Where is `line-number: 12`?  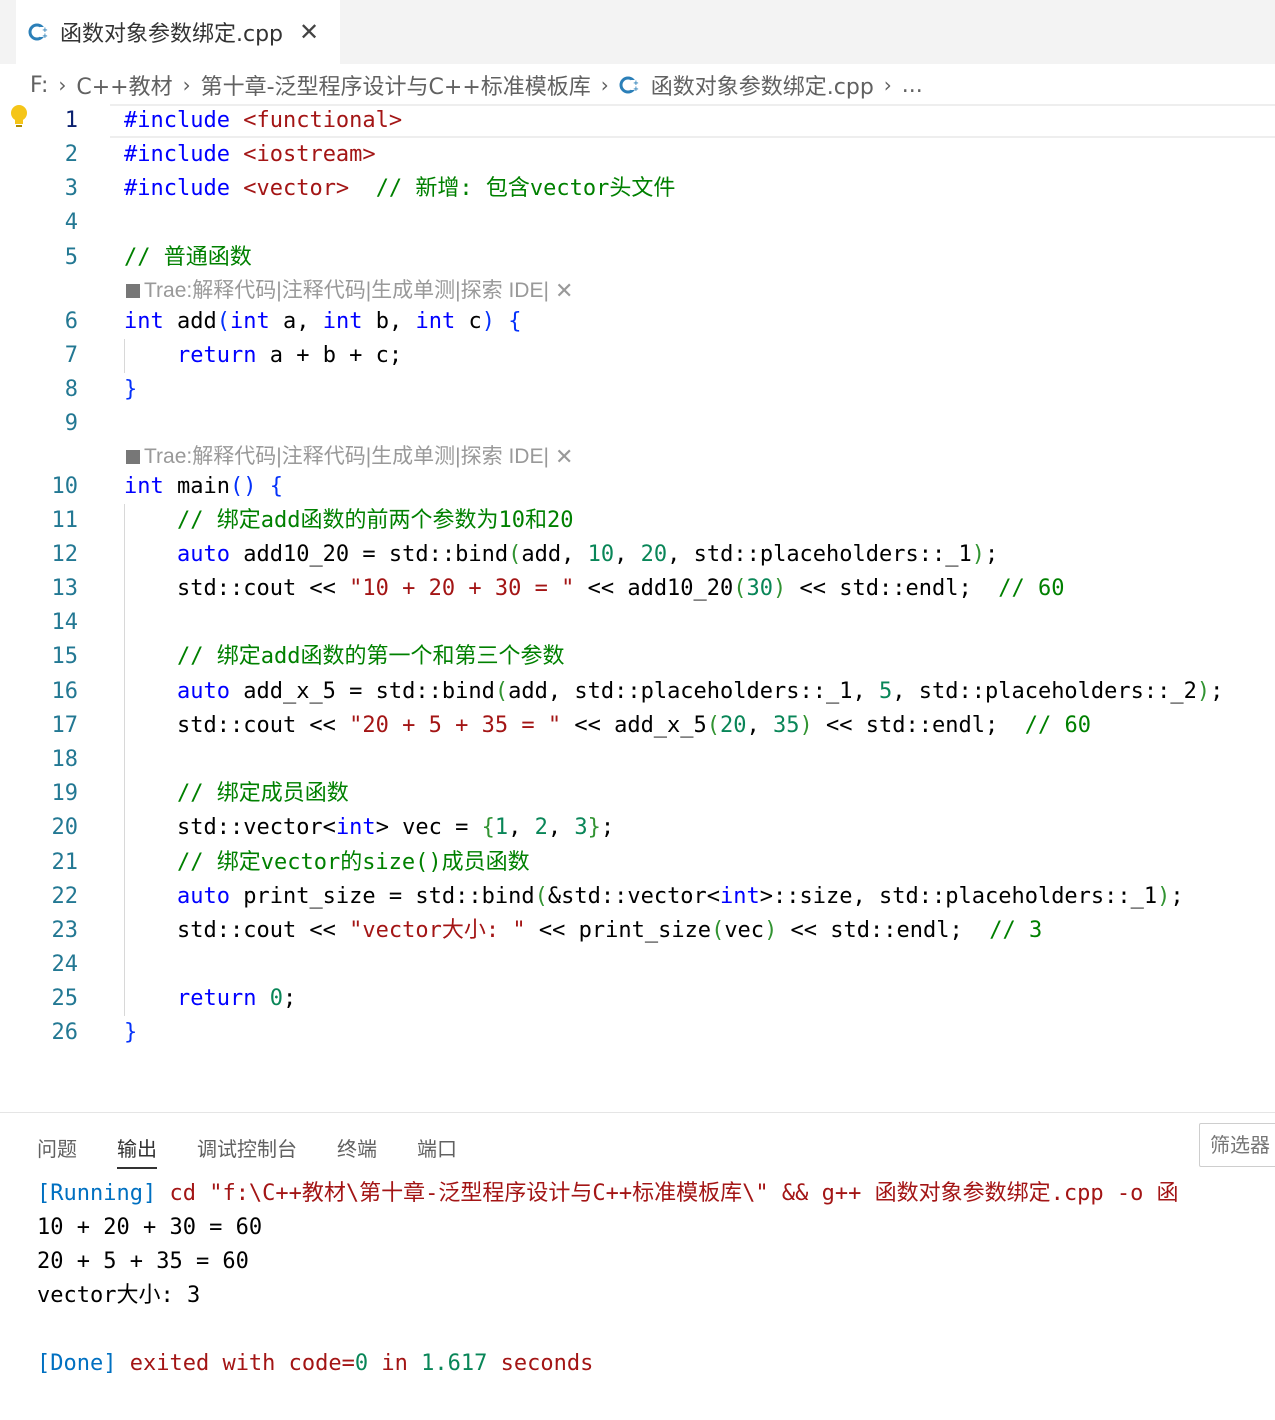 line-number: 12 is located at coordinates (65, 554).